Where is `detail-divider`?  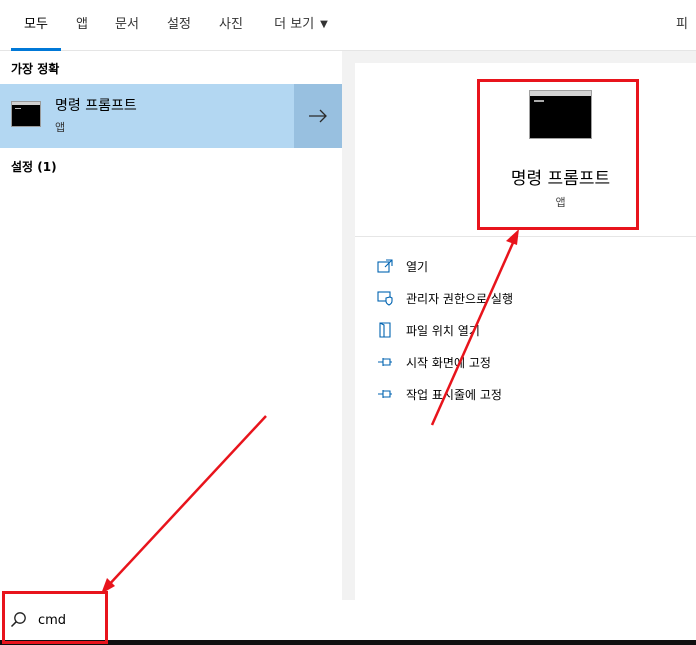 detail-divider is located at coordinates (525, 236).